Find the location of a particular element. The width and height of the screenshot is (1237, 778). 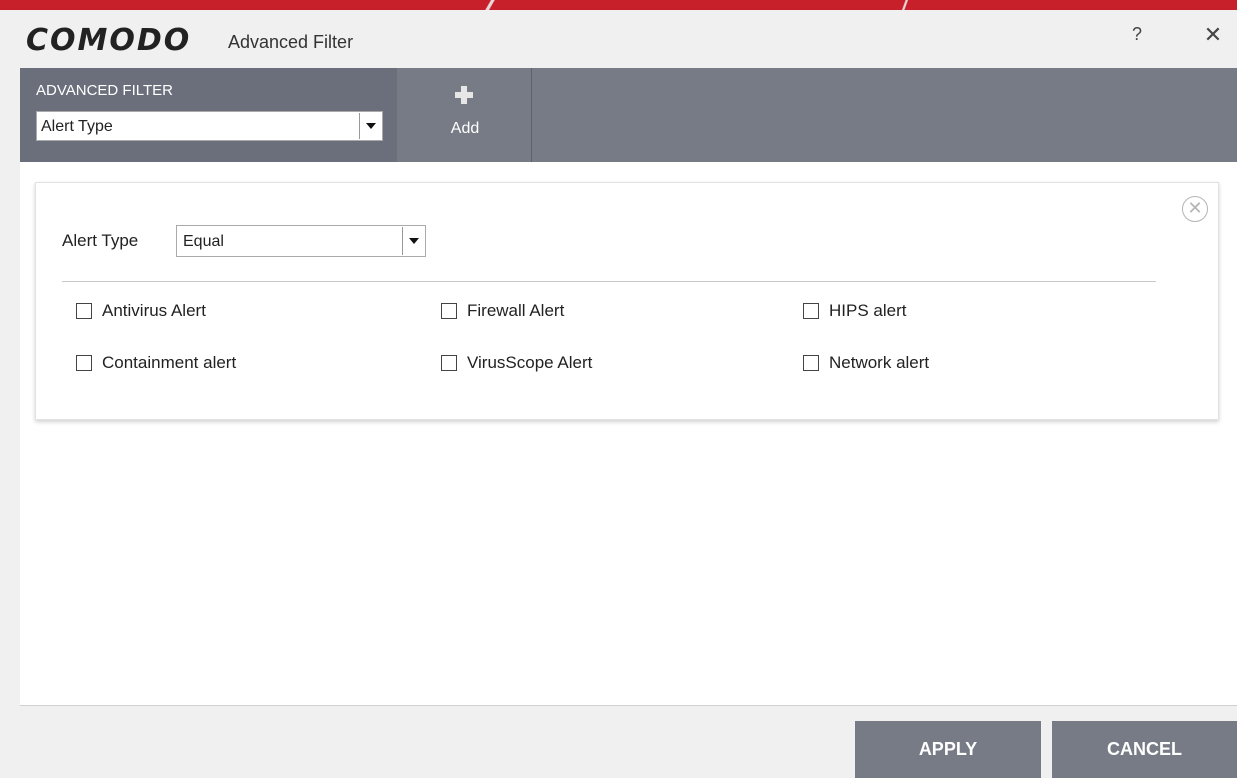

help-button: ? is located at coordinates (1137, 36).